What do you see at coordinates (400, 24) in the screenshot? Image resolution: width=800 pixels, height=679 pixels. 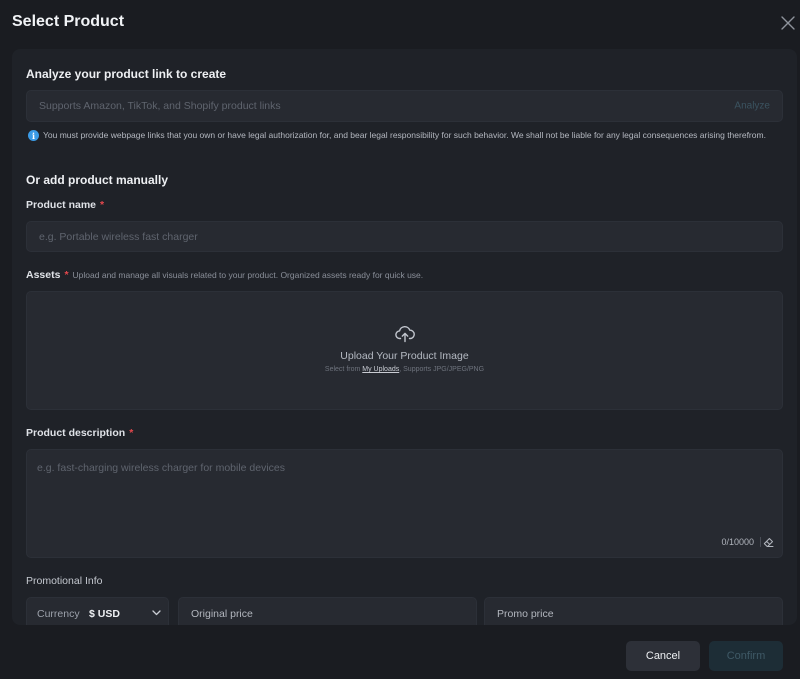 I see `dialog-header: Select Product` at bounding box center [400, 24].